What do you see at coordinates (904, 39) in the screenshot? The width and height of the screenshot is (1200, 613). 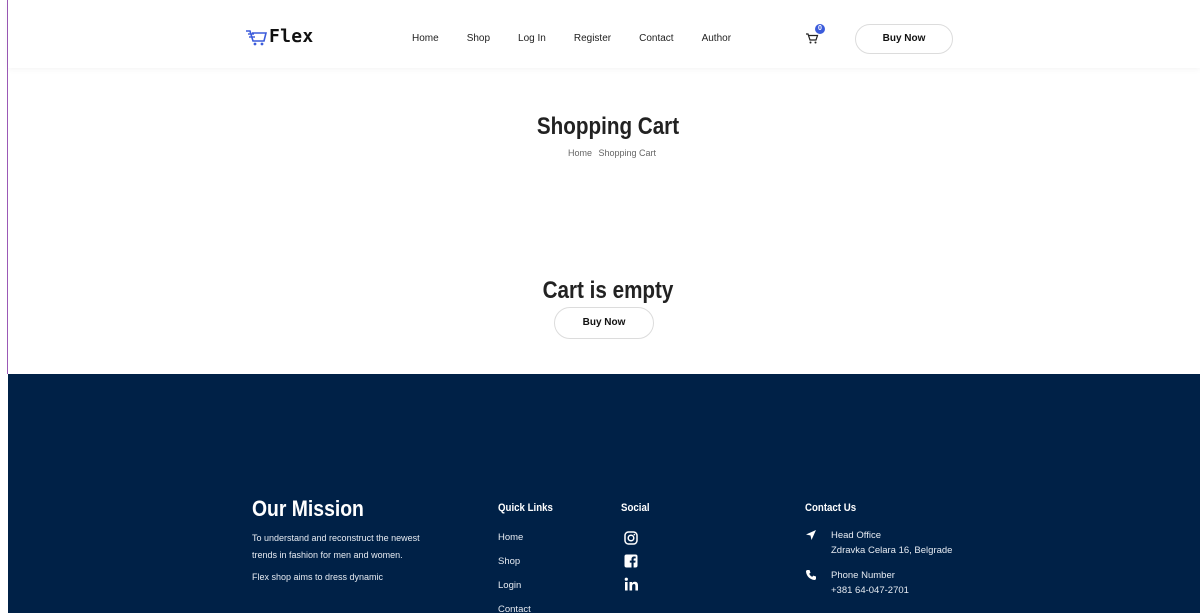 I see `buy-now-header-button: Buy Now` at bounding box center [904, 39].